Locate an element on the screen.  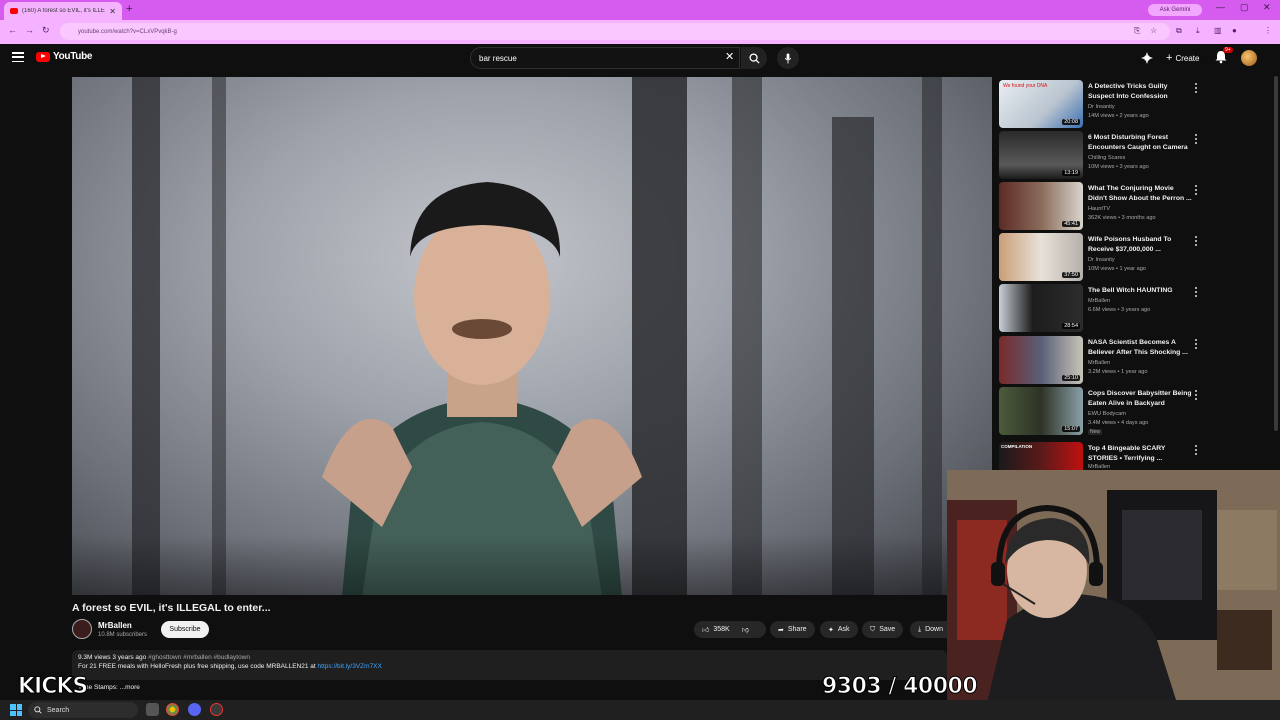
windows-start-icon is located at coordinates (16, 710).